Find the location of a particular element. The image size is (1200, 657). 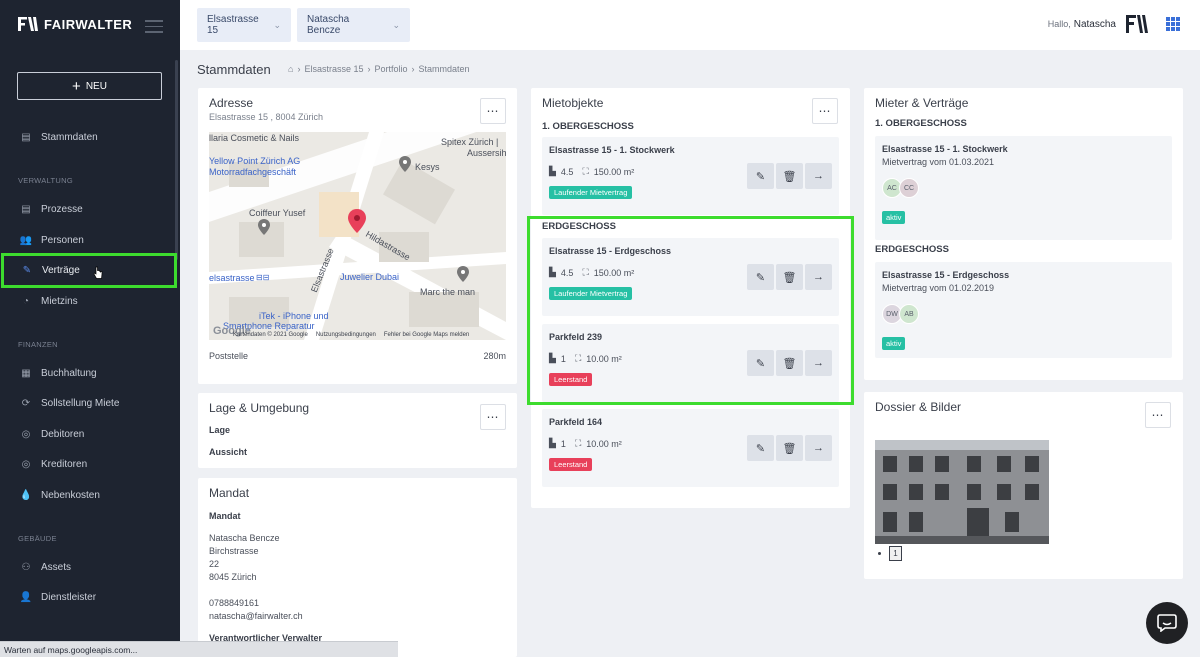

user-select: Natascha Bencze ⌄ is located at coordinates (353, 25).